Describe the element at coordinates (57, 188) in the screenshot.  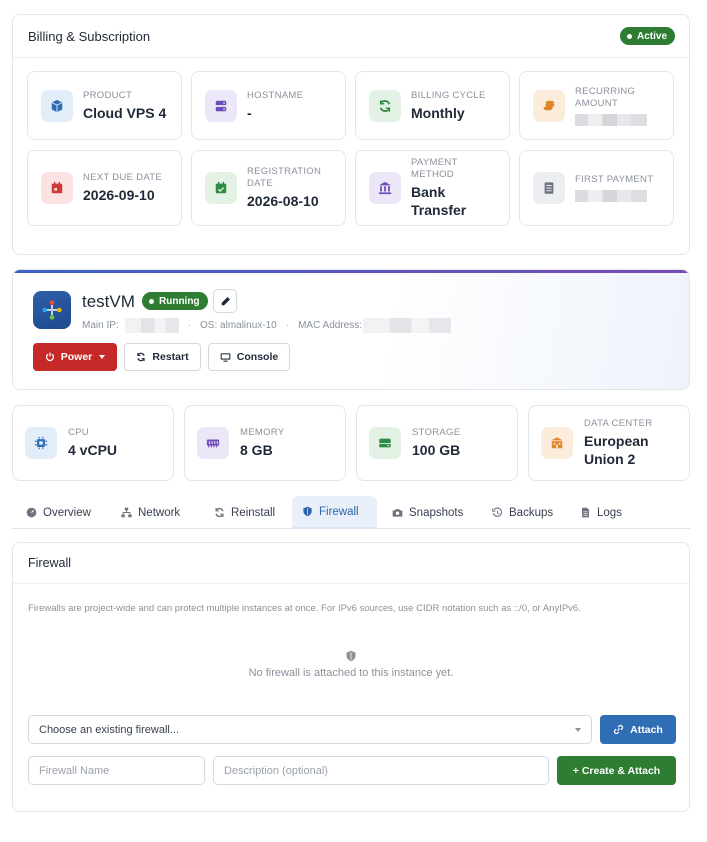
I see `calendar-icon` at that location.